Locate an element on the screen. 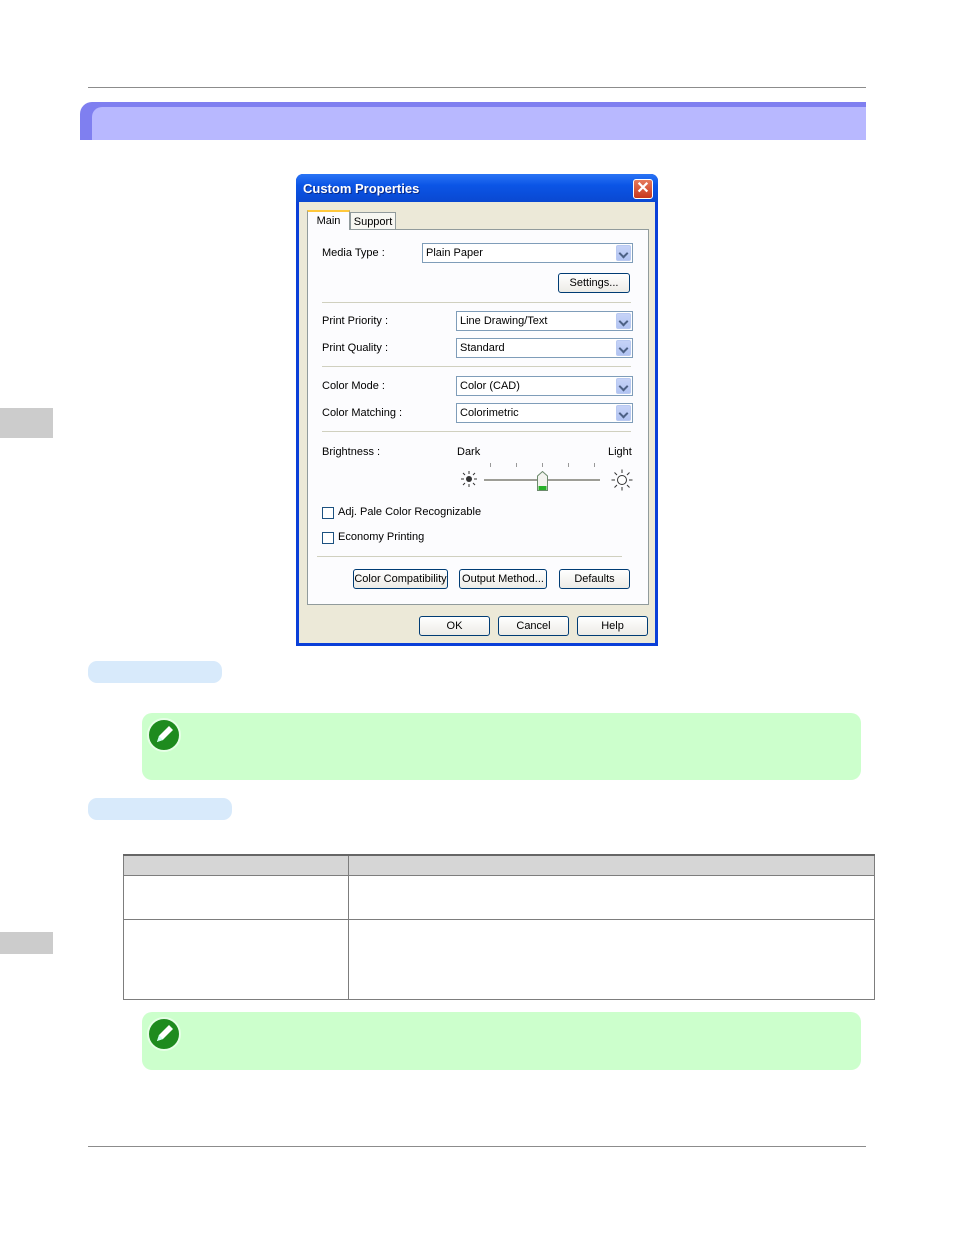  tab-main: Main is located at coordinates (328, 220).